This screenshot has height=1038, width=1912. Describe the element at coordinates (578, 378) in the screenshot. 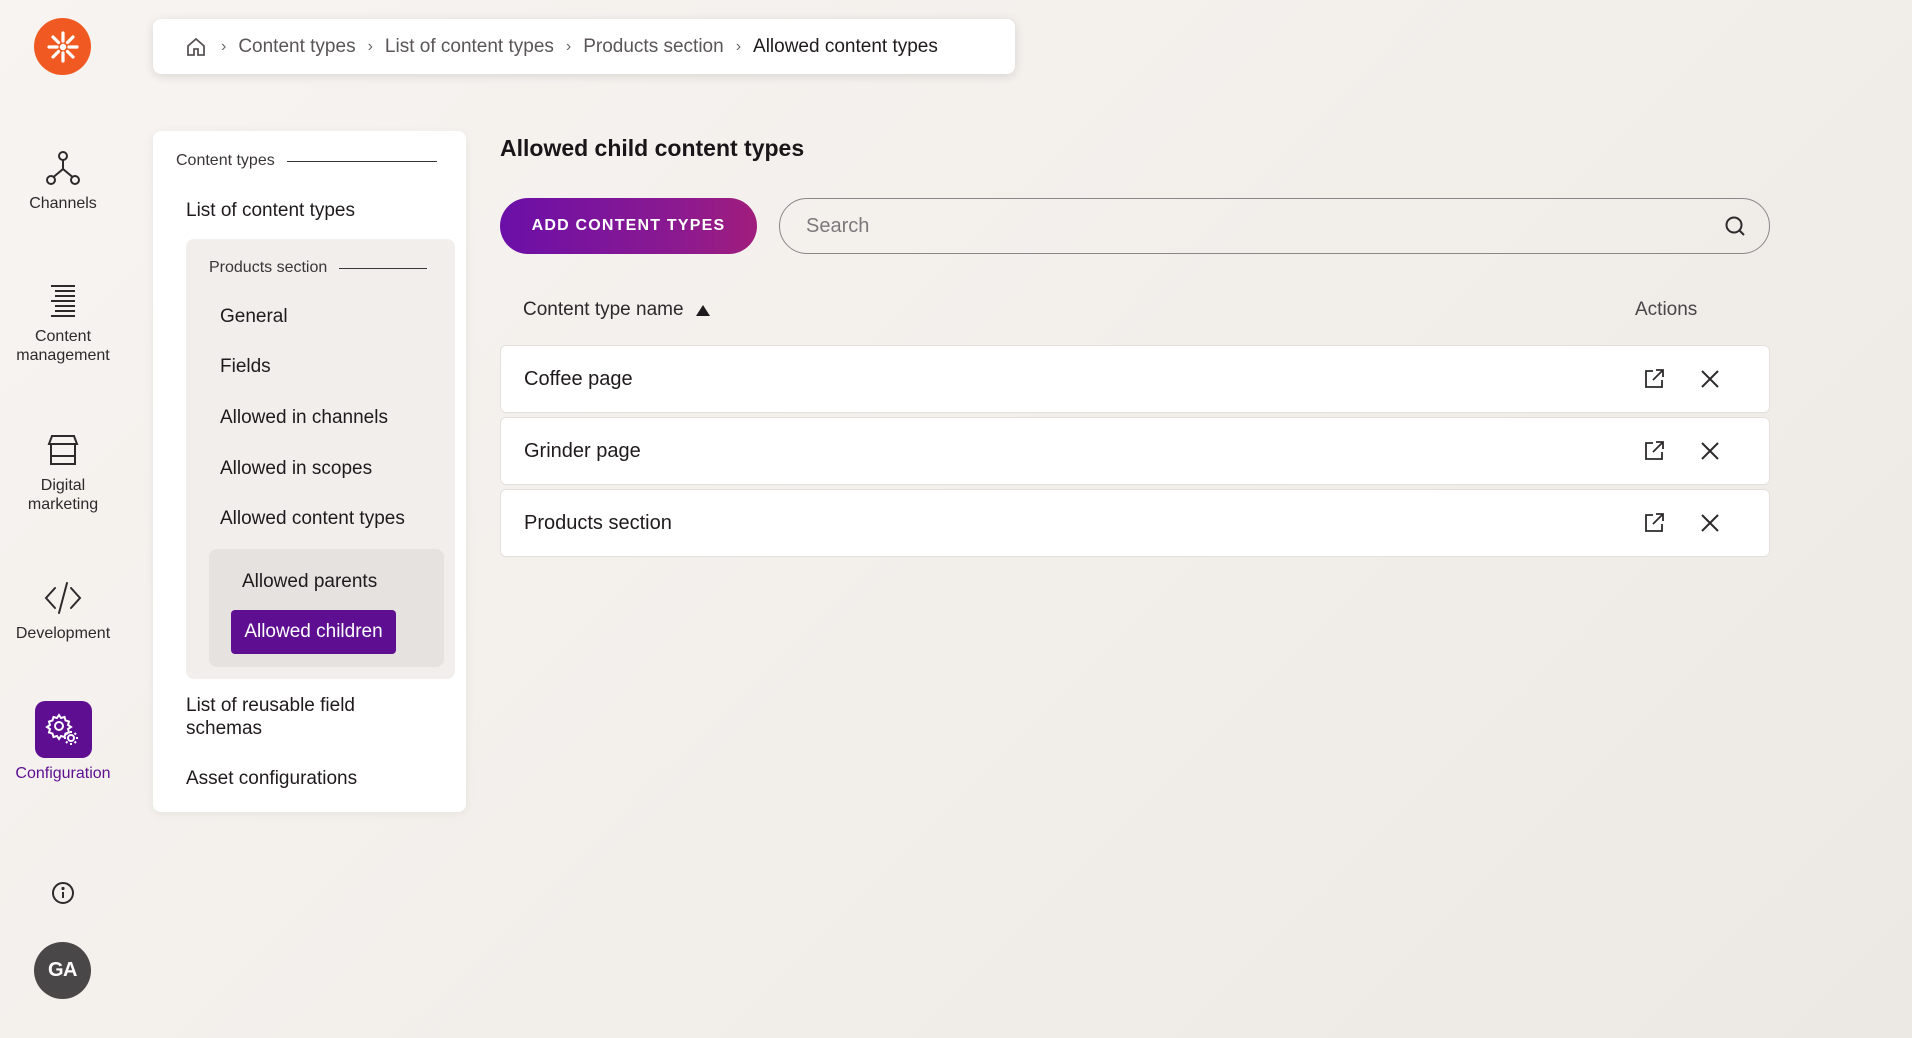

I see `row-name: Coffee page` at that location.